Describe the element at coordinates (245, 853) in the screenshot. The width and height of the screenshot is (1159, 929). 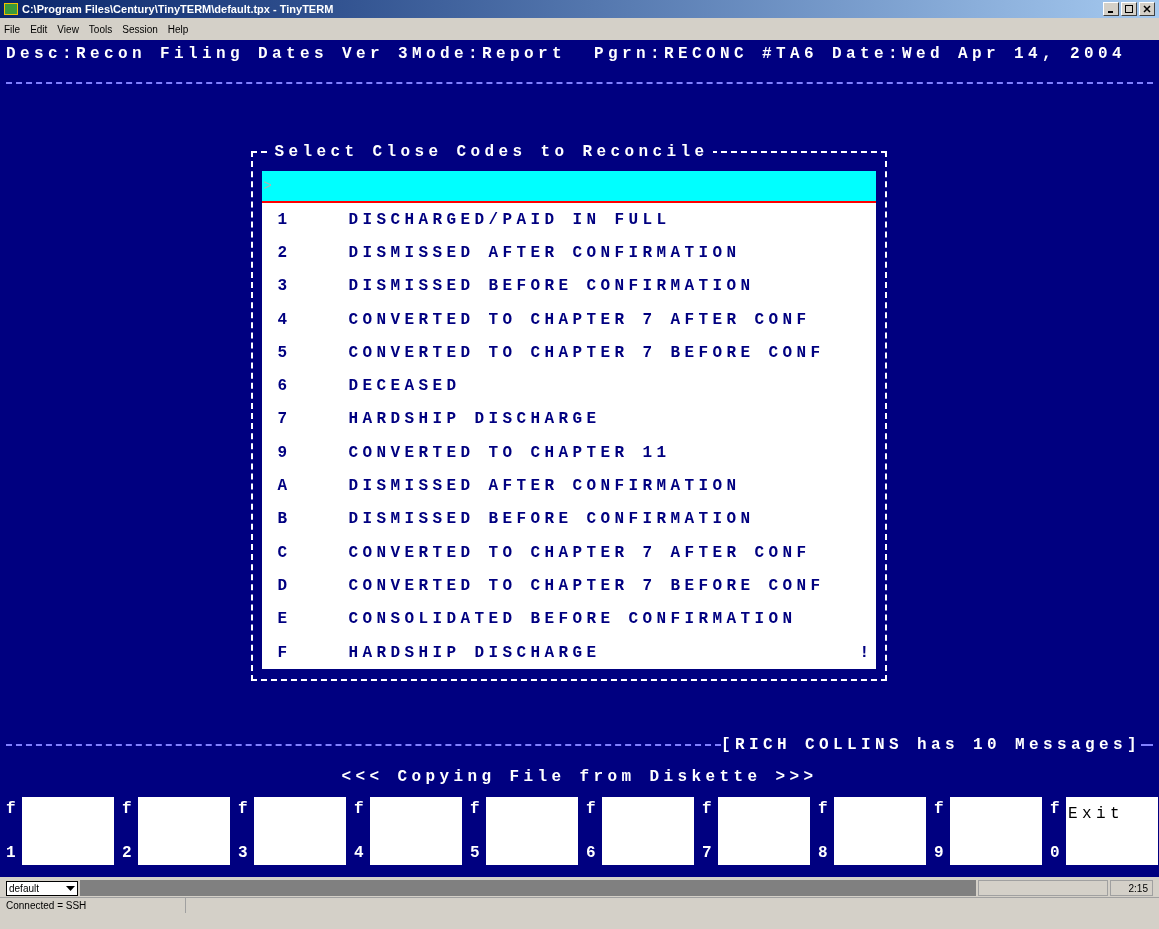
I see `key-number: 3` at that location.